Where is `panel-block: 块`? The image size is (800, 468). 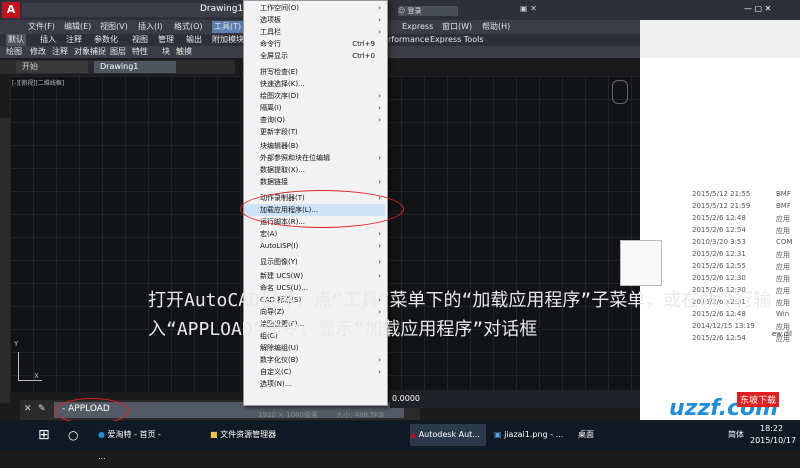
panel-block: 块 is located at coordinates (166, 52).